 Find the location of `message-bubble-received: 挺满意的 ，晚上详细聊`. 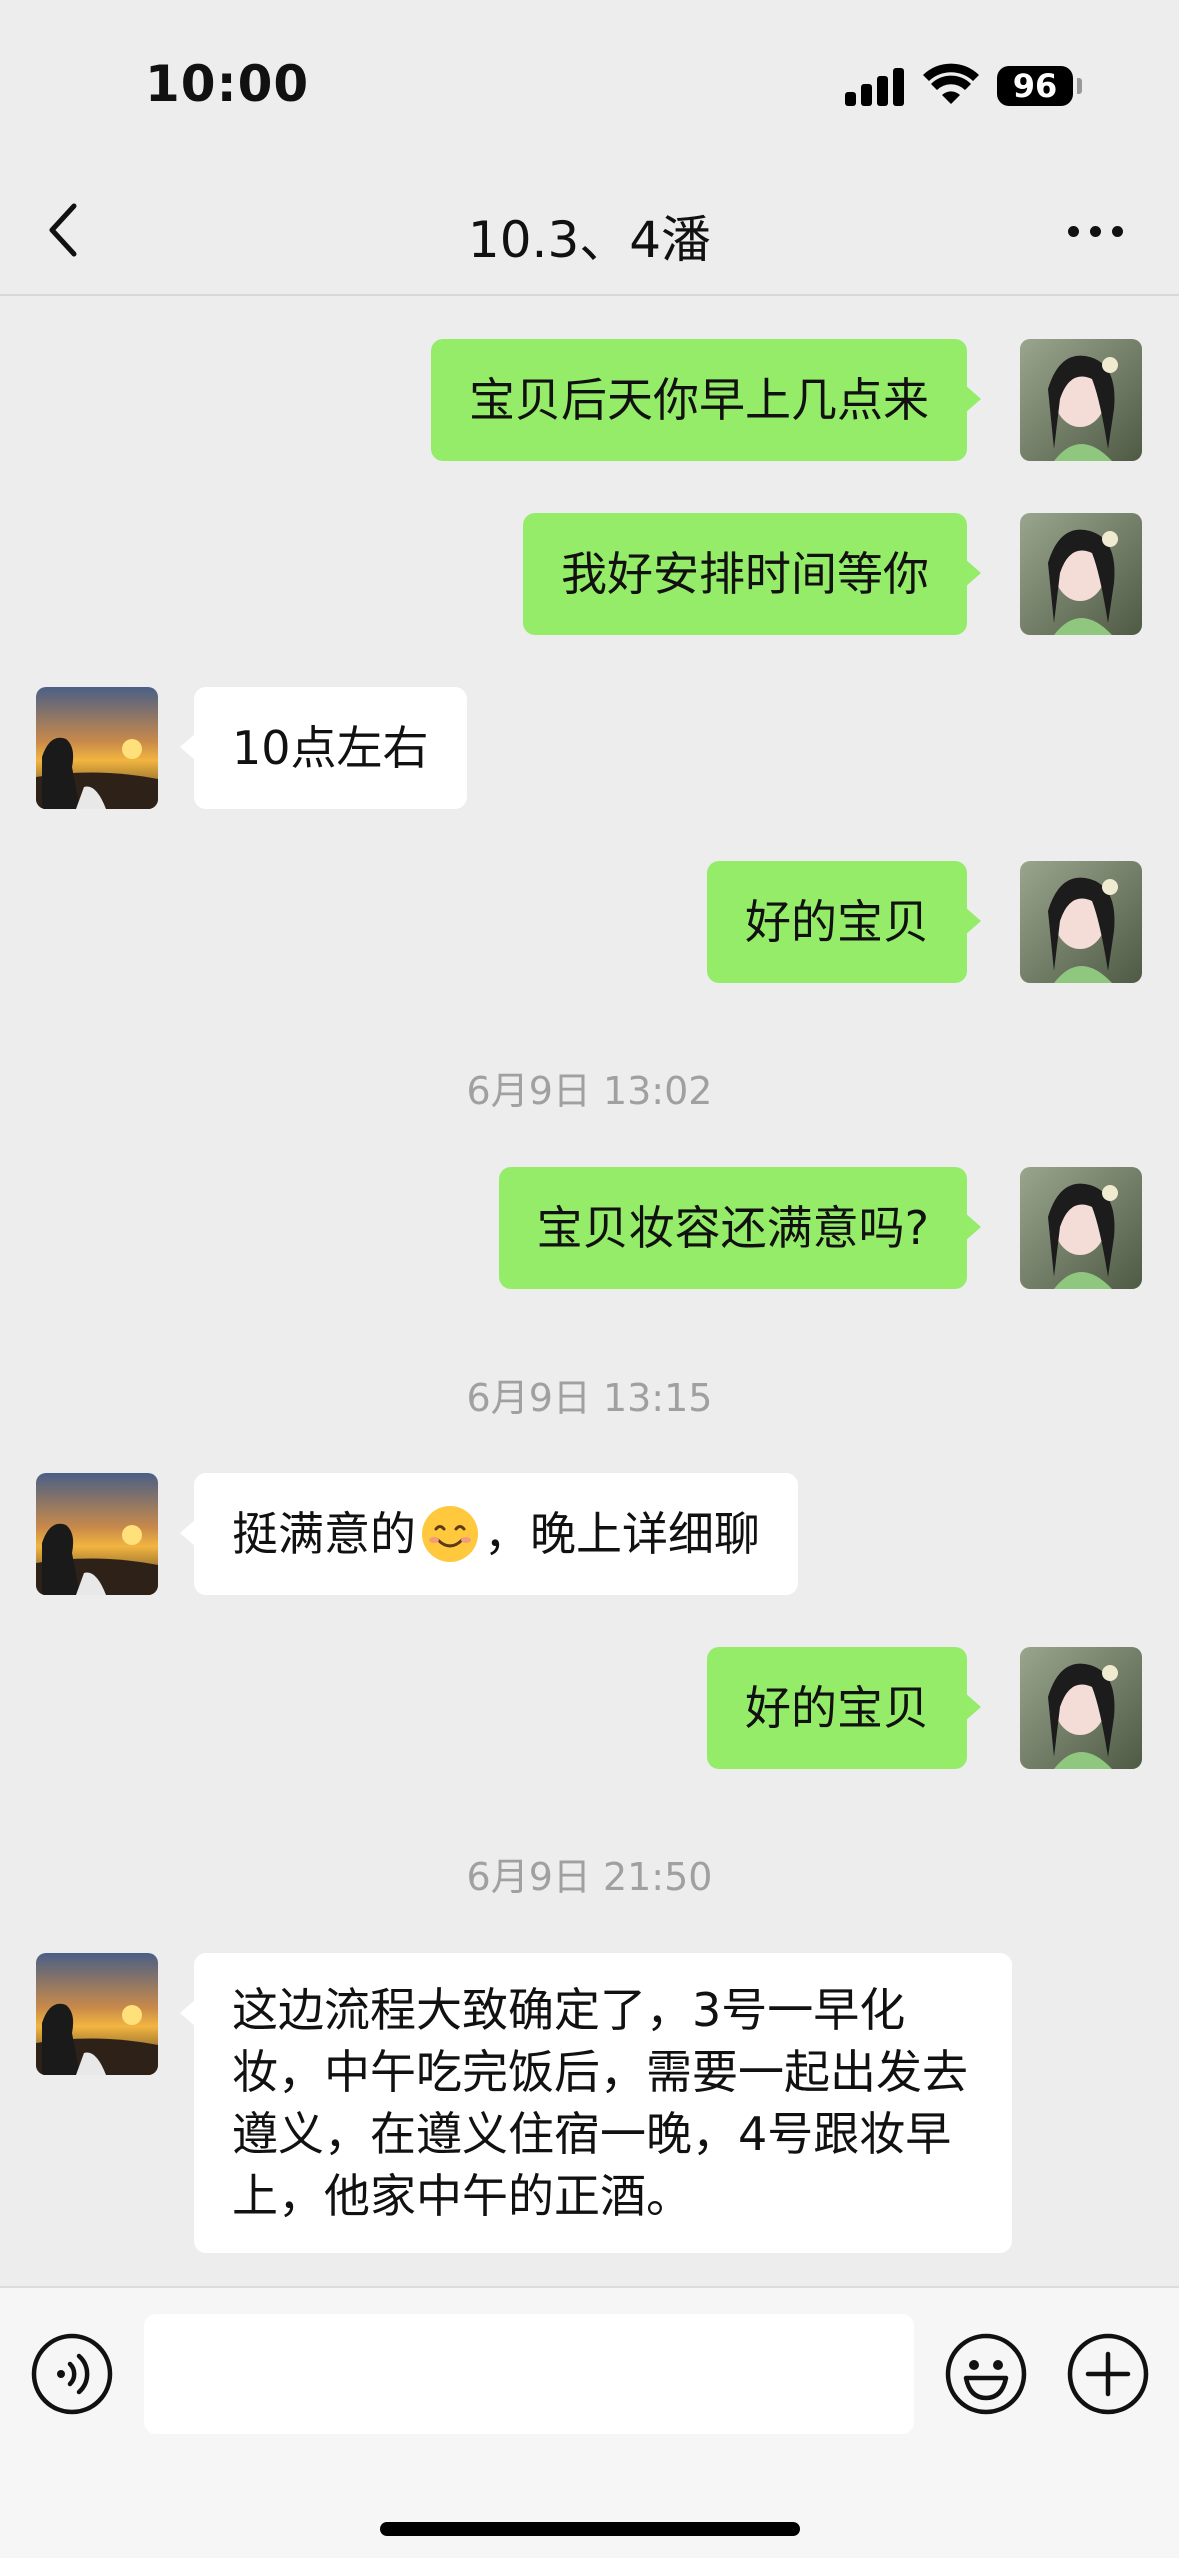

message-bubble-received: 挺满意的 ，晚上详细聊 is located at coordinates (489, 1534).